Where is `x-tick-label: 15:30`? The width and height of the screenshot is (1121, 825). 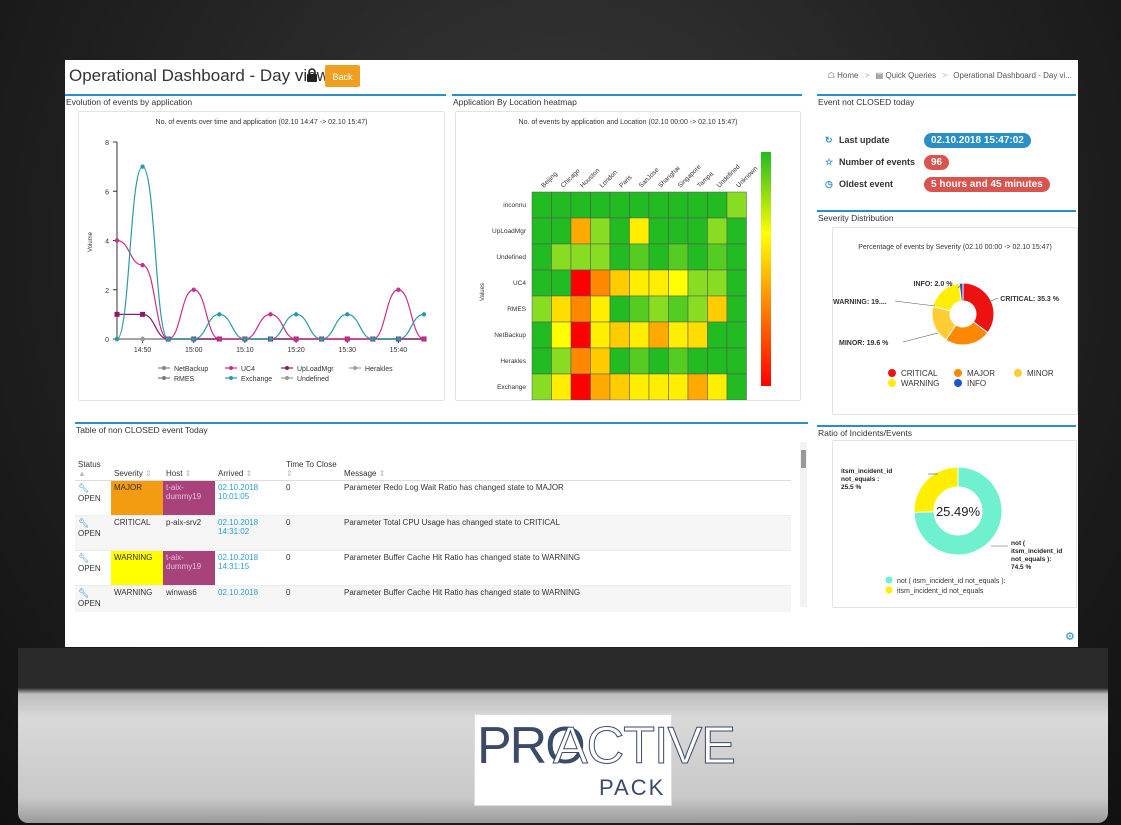
x-tick-label: 15:30 is located at coordinates (347, 350).